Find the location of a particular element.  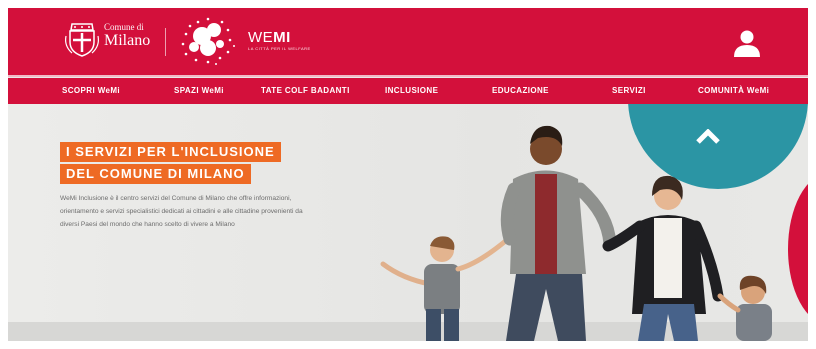

nav-item-spazi-wemi: SPAZI WeMi is located at coordinates (199, 91).